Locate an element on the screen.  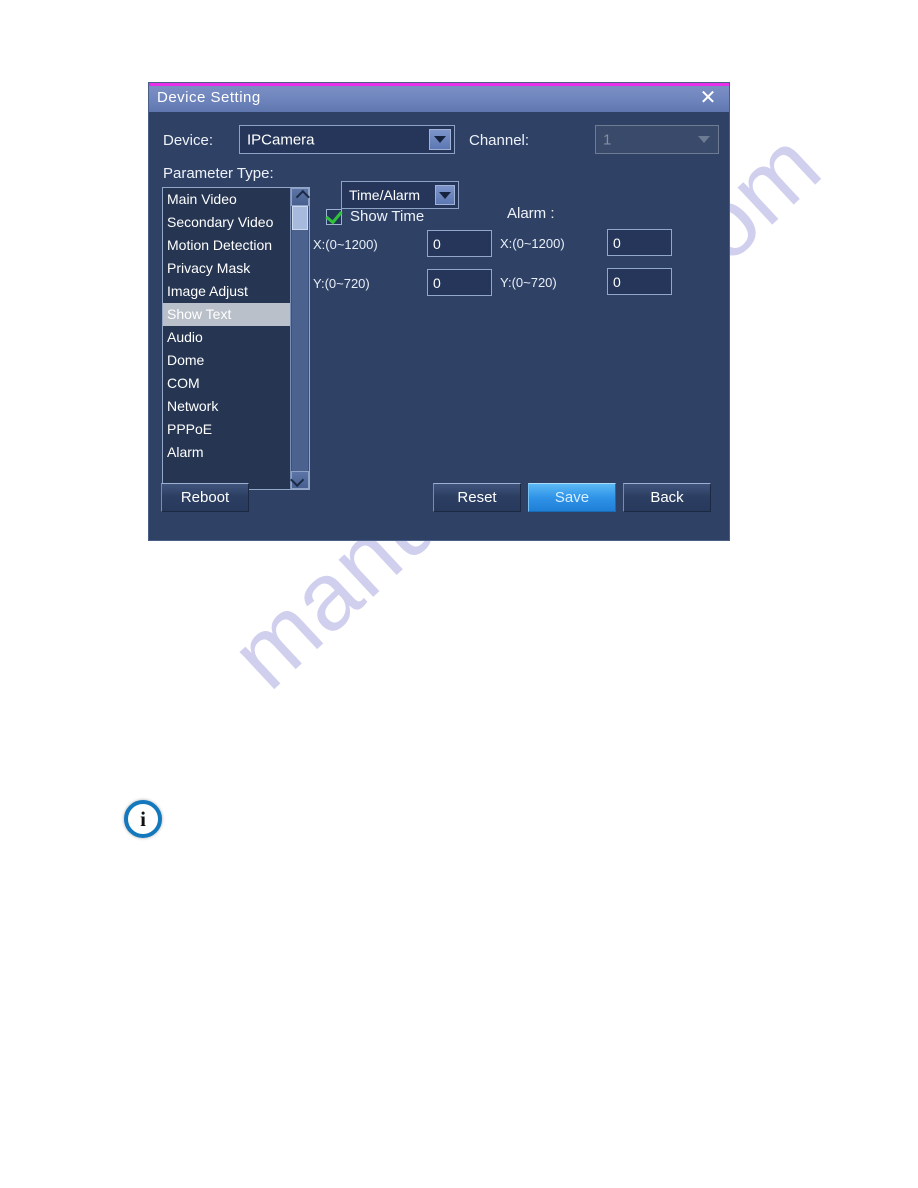
dialog-titlebar: Device Setting ✕ is located at coordinates (439, 99).